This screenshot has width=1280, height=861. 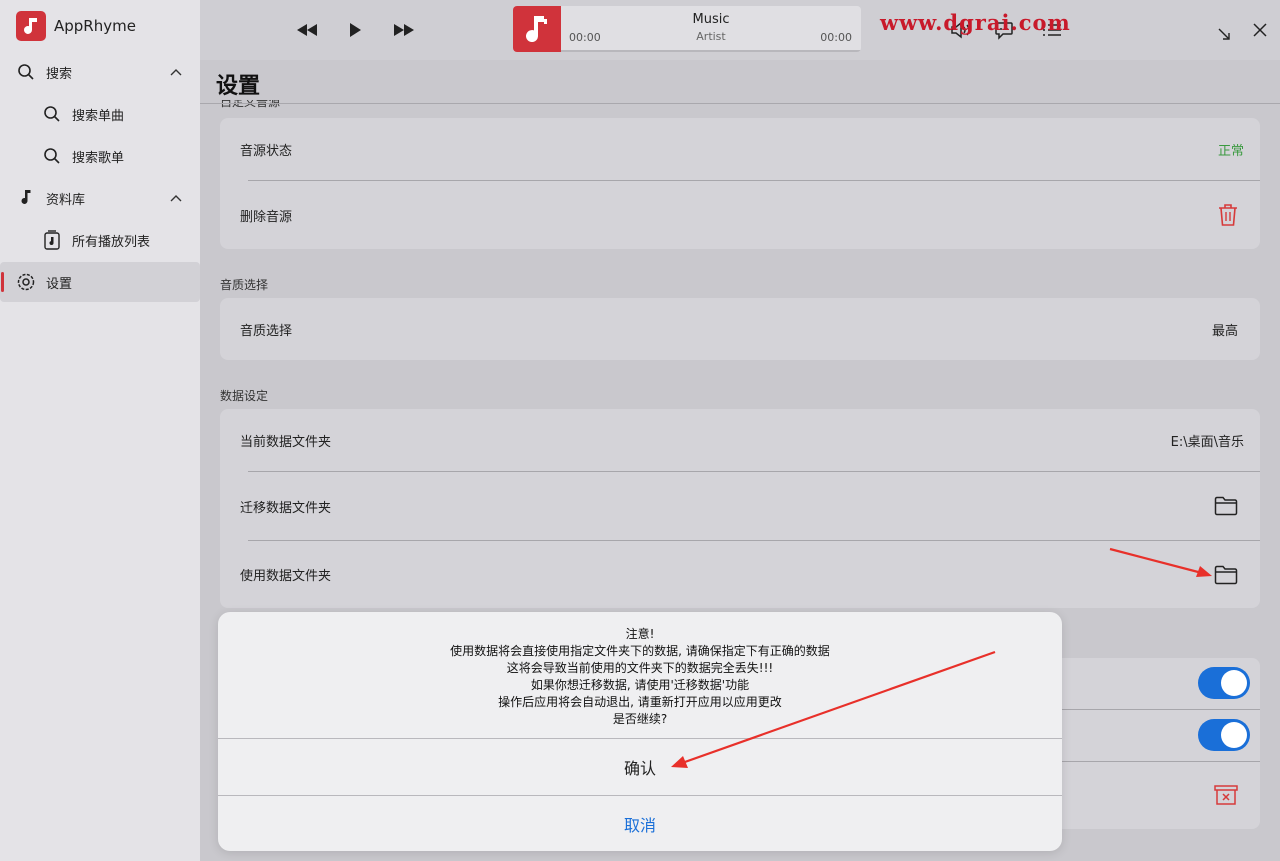 What do you see at coordinates (286, 442) in the screenshot?
I see `current-folder-label: 当前数据文件夹` at bounding box center [286, 442].